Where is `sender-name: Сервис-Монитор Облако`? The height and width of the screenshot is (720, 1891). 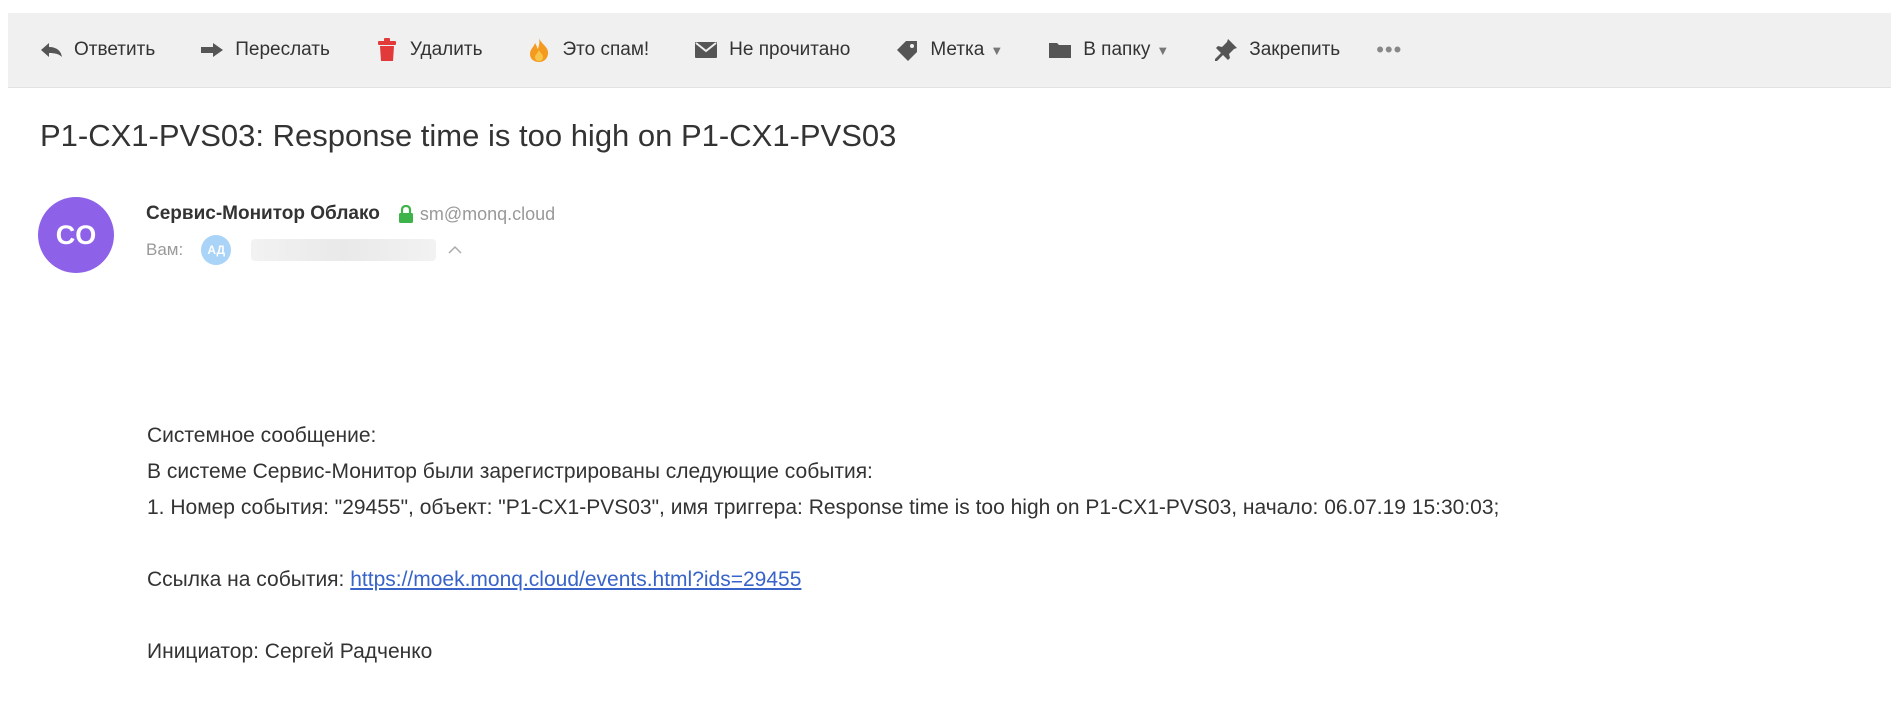
sender-name: Сервис-Монитор Облако is located at coordinates (263, 214).